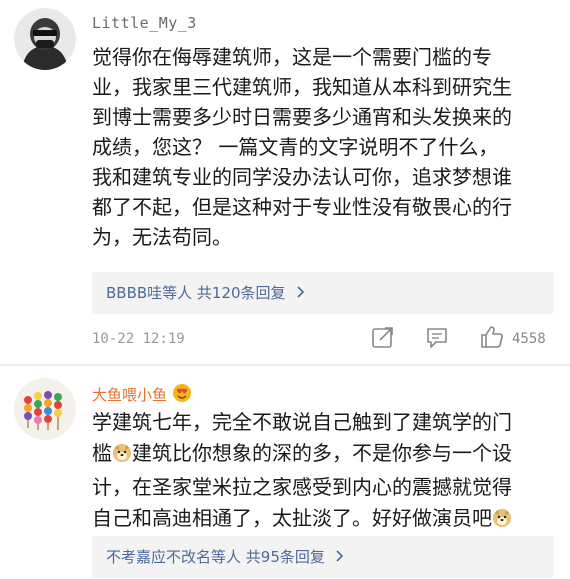 The width and height of the screenshot is (570, 579). I want to click on comment-line: 自己和高迪相通了，太扯淡了。好好做演员吧, so click(292, 518).